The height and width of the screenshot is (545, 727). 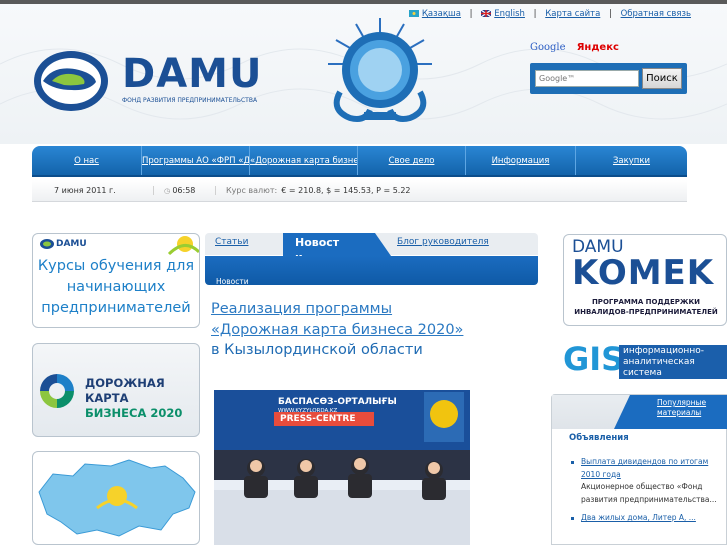 I want to click on rates-label: Курс валют:, so click(x=252, y=190).